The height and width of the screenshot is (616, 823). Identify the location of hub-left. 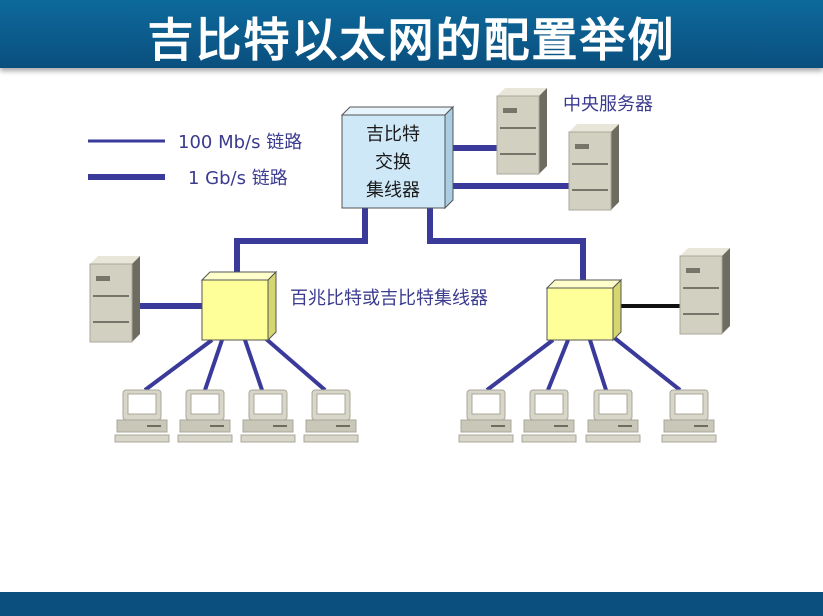
(239, 306).